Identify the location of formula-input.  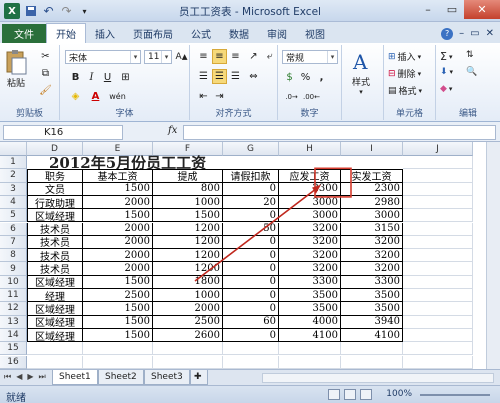
(339, 132).